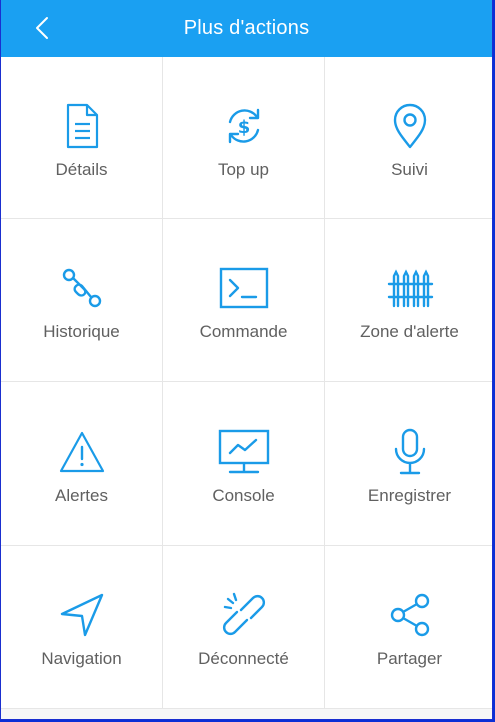 The height and width of the screenshot is (722, 495). Describe the element at coordinates (243, 495) in the screenshot. I see `action-label: Console` at that location.